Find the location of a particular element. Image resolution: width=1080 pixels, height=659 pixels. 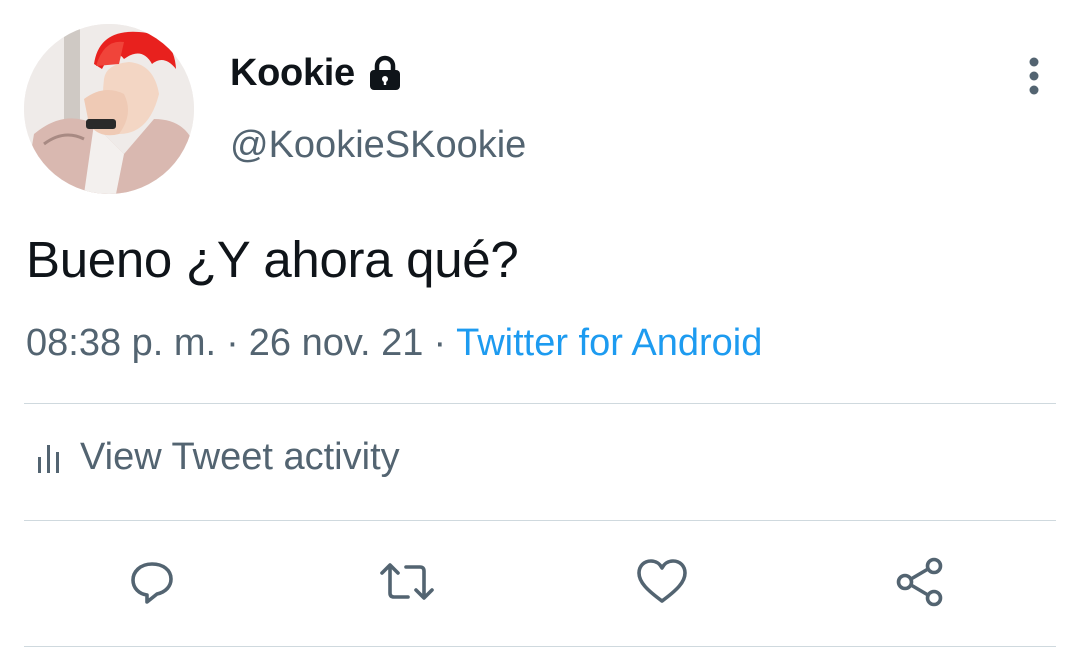

heart-icon is located at coordinates (662, 581).